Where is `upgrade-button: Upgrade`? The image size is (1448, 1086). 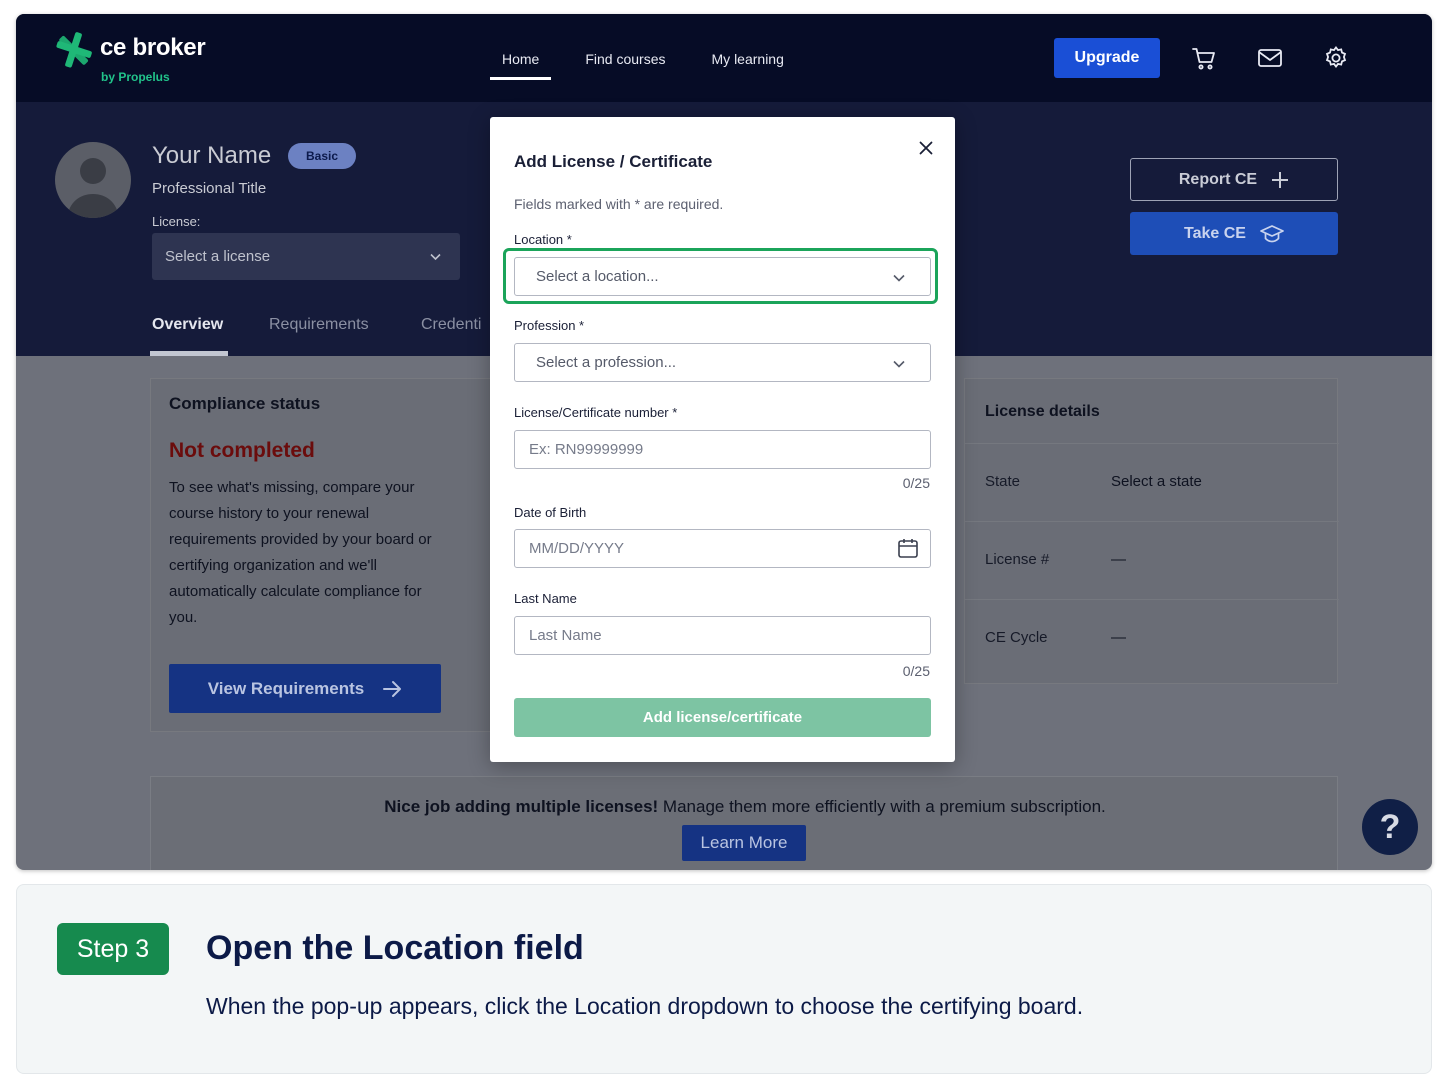 upgrade-button: Upgrade is located at coordinates (1107, 58).